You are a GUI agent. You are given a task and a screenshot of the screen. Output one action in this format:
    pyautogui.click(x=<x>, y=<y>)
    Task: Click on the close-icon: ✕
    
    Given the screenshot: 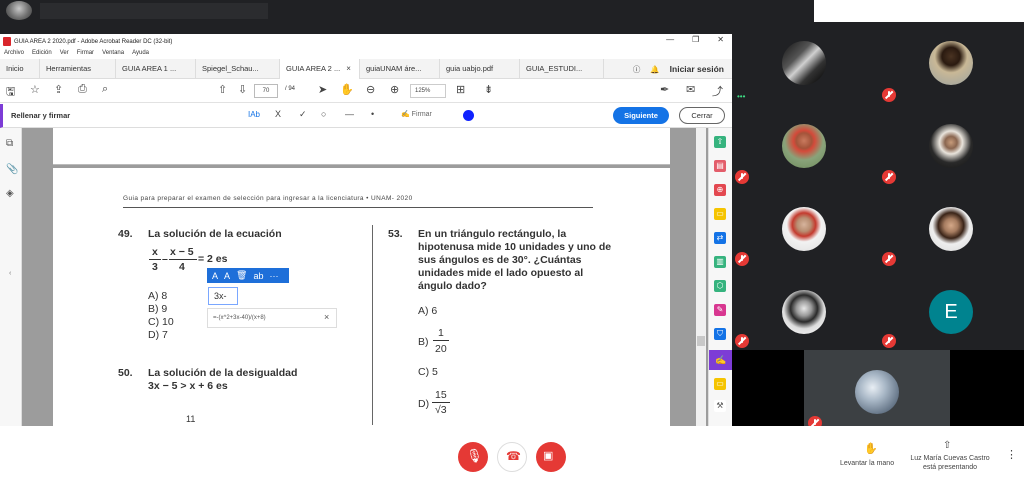 What is the action you would take?
    pyautogui.click(x=720, y=39)
    